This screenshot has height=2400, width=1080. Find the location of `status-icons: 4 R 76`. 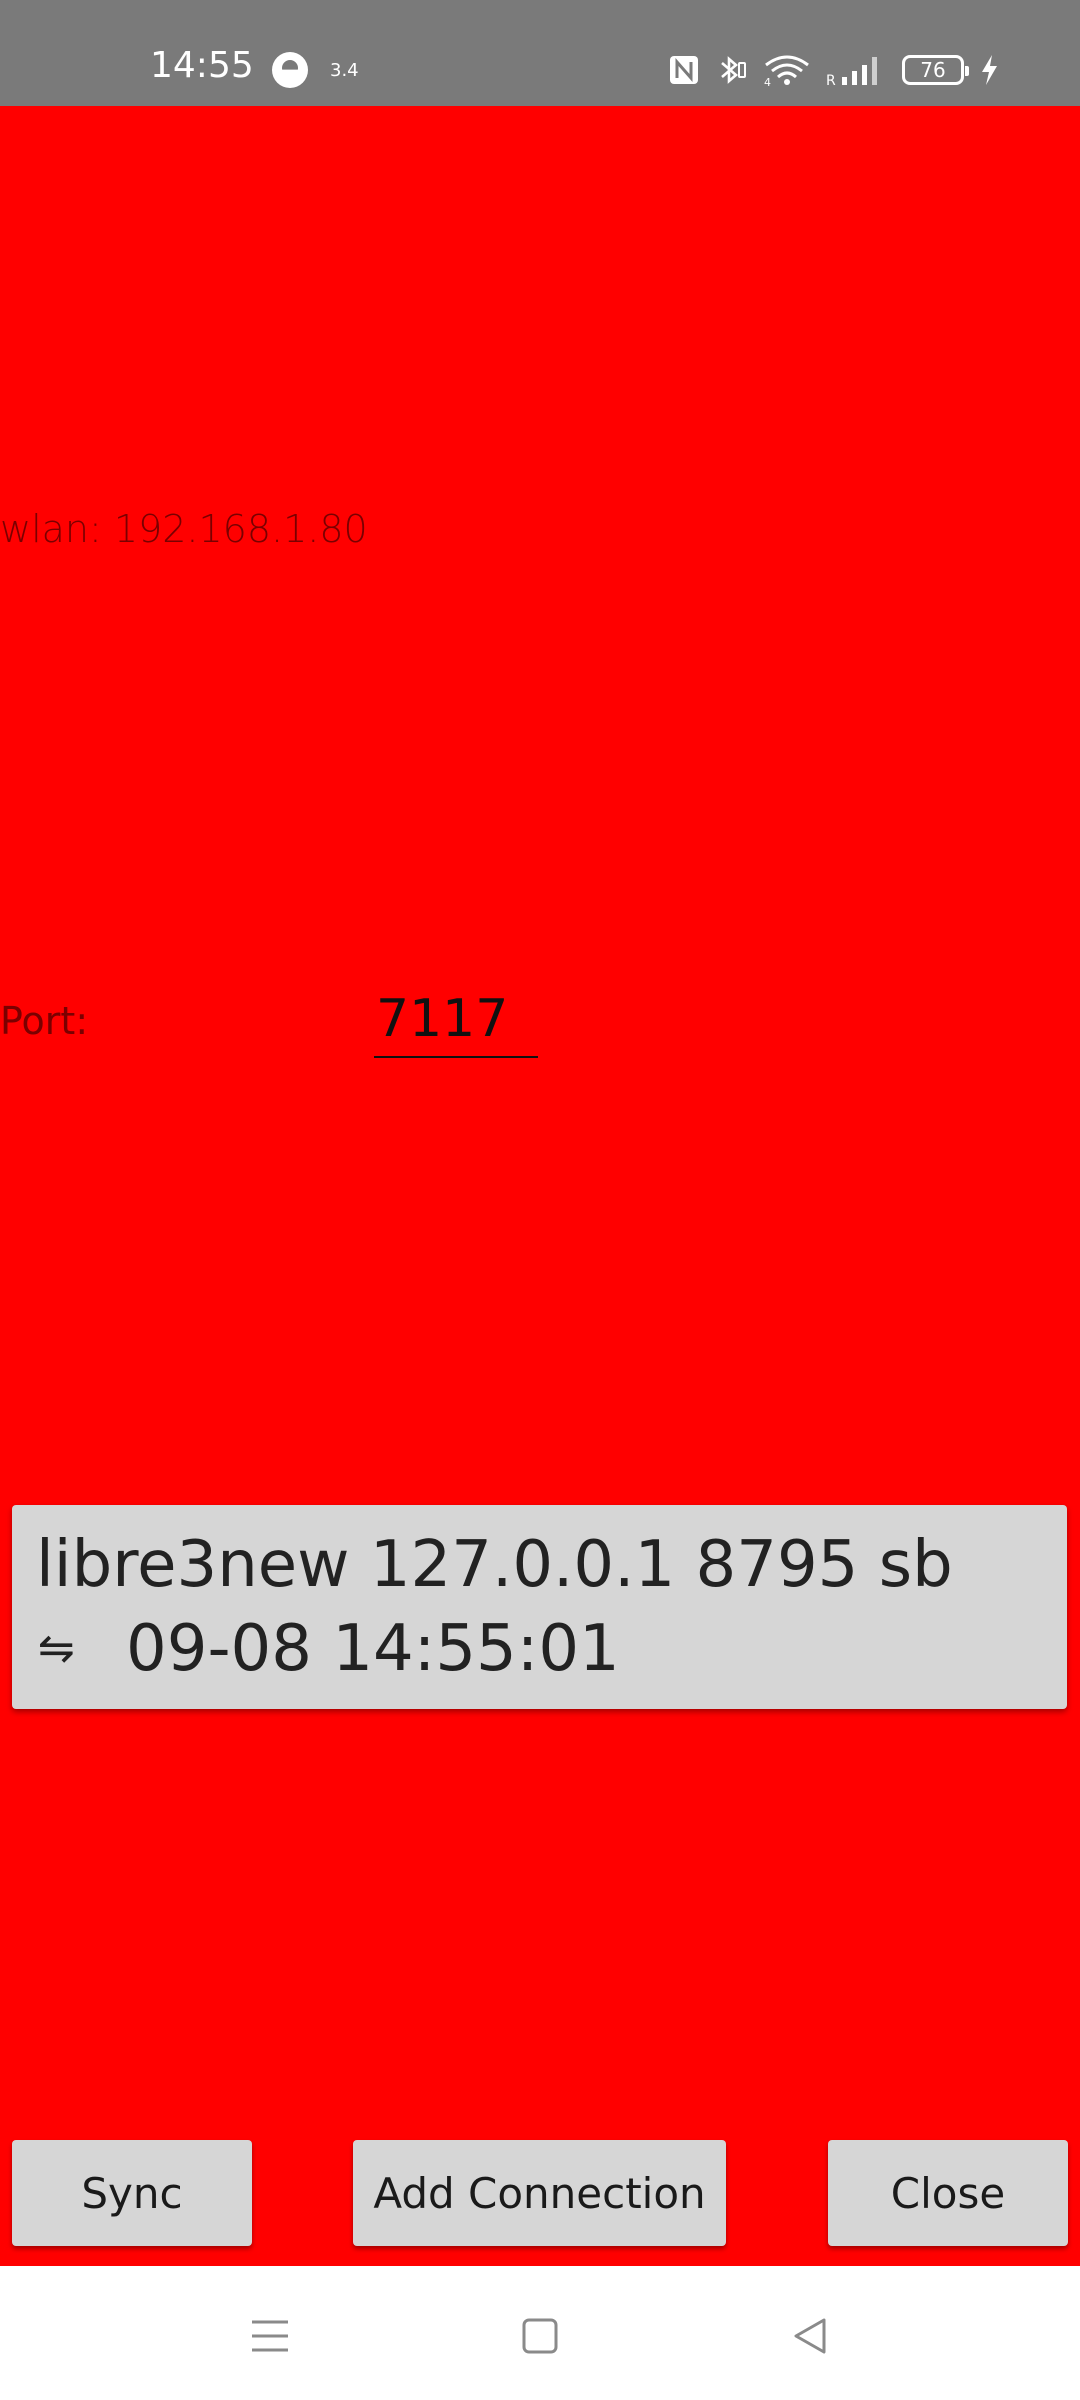

status-icons: 4 R 76 is located at coordinates (834, 70).